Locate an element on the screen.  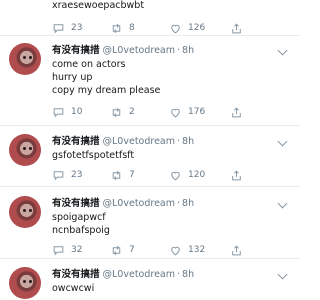
retweet-button: 8 is located at coordinates (122, 28).